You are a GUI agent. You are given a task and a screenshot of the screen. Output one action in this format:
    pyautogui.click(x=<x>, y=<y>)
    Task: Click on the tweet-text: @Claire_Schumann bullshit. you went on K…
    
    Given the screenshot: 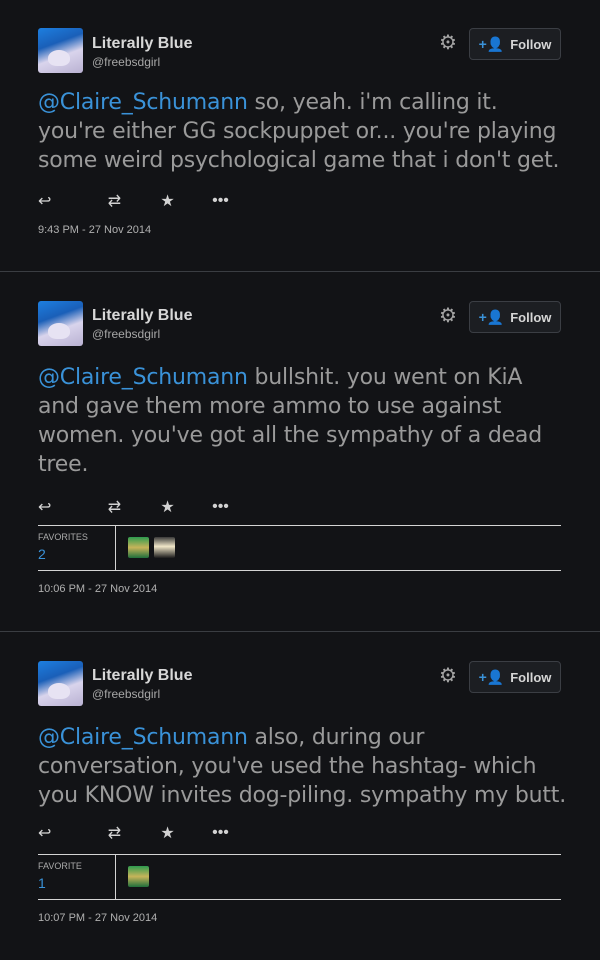 What is the action you would take?
    pyautogui.click(x=303, y=421)
    